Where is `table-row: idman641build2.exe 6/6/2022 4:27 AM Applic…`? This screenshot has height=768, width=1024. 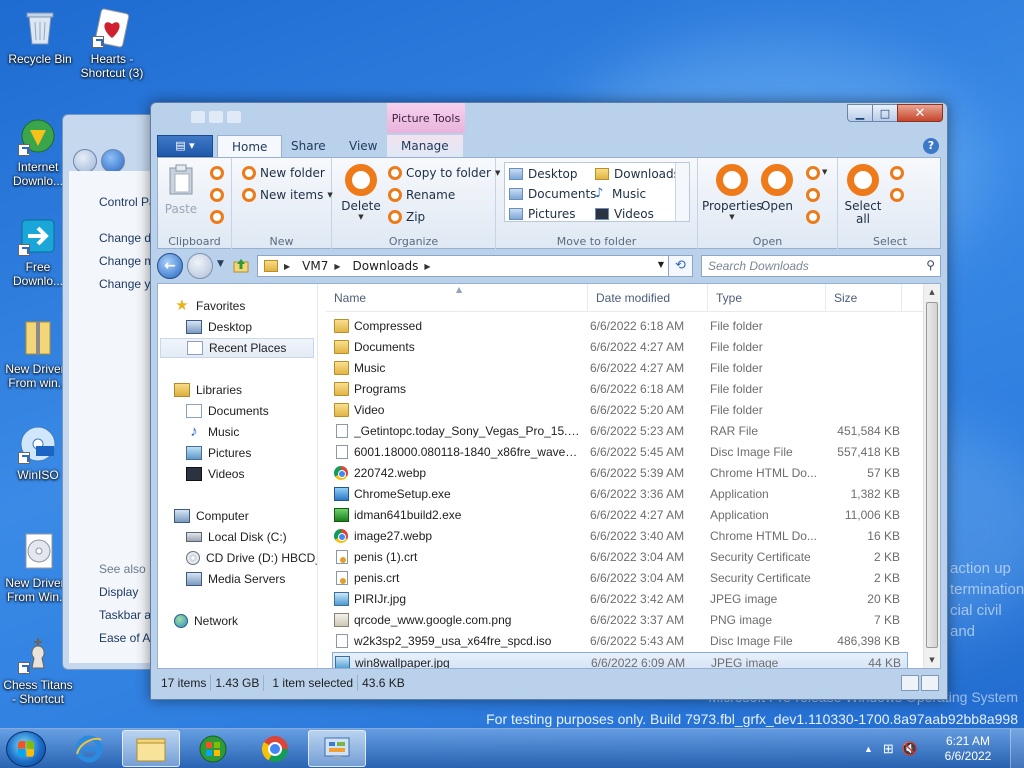 table-row: idman641build2.exe 6/6/2022 4:27 AM Applic… is located at coordinates (620, 515).